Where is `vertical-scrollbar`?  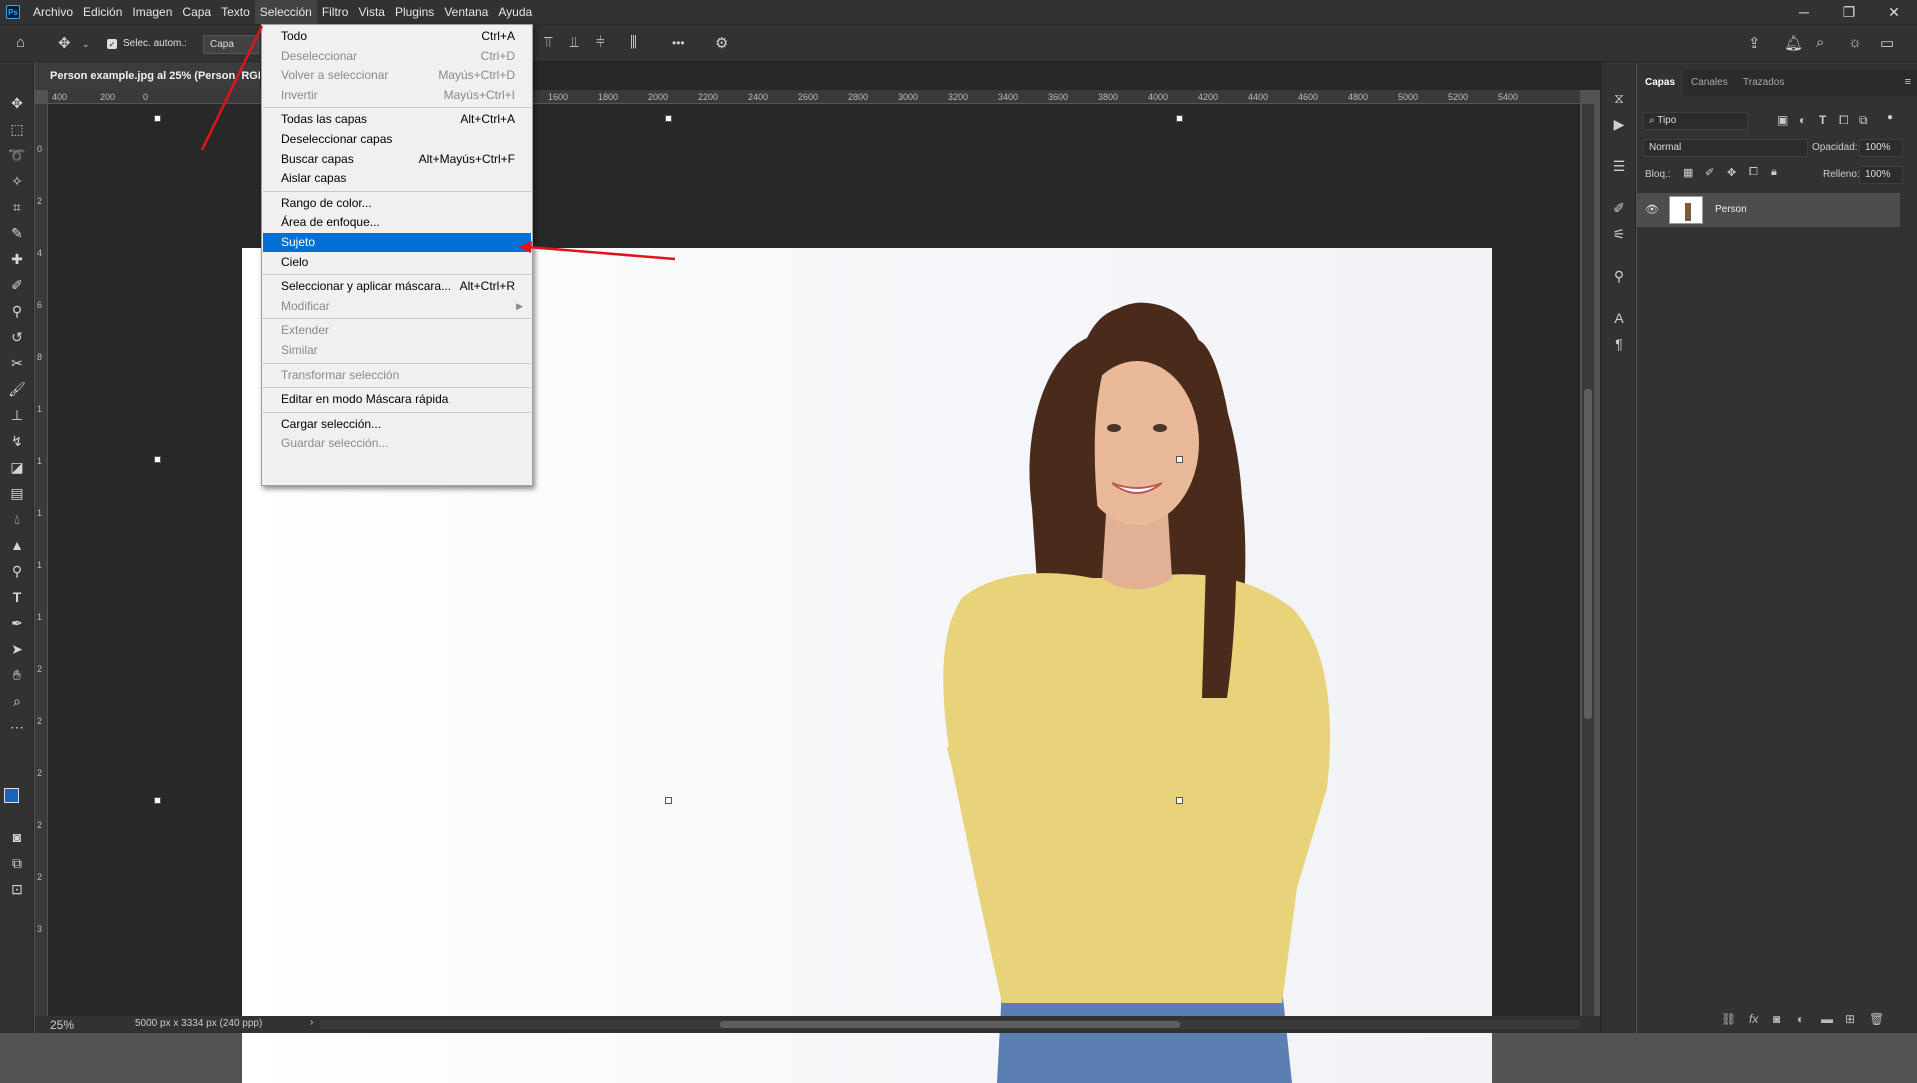 vertical-scrollbar is located at coordinates (1588, 560).